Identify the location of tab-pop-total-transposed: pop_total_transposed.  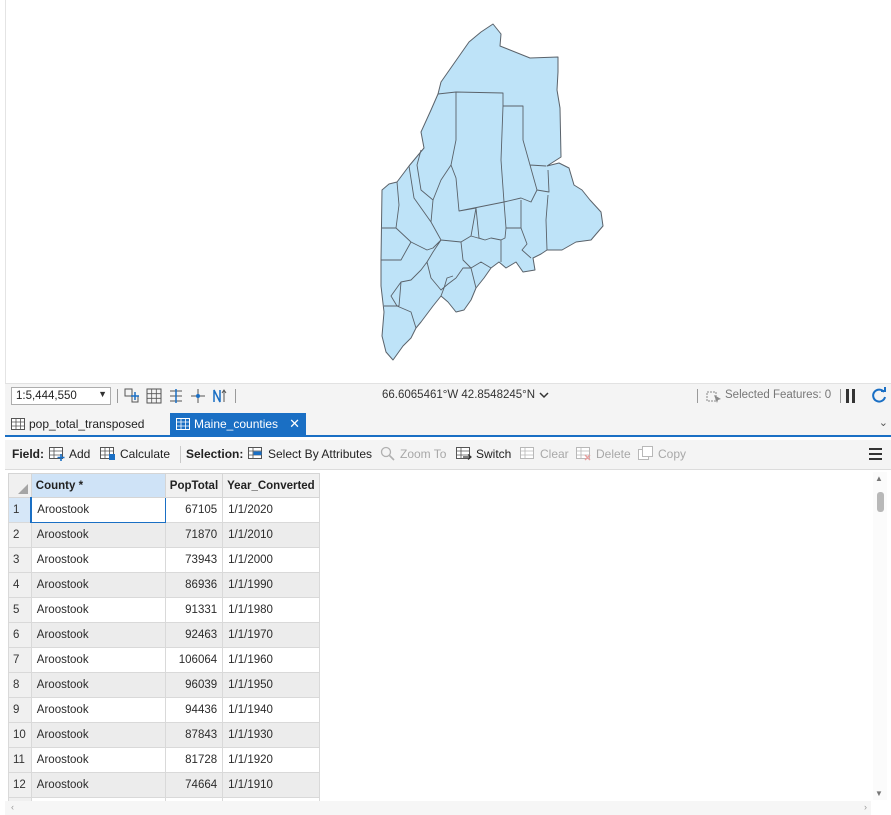
(85, 424).